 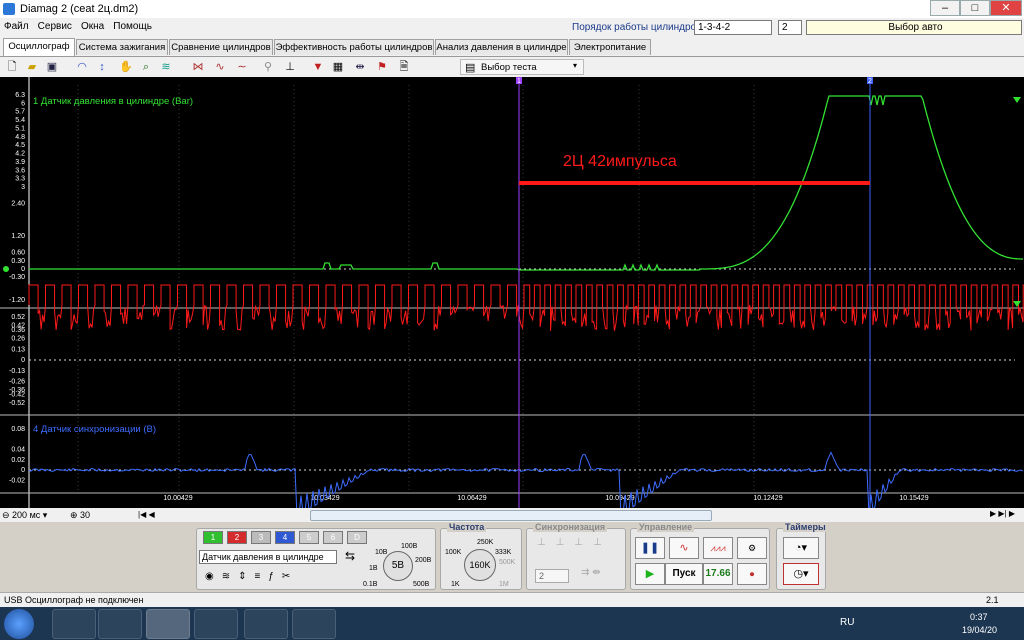 What do you see at coordinates (309, 537) in the screenshot?
I see `channel-5-button: 5` at bounding box center [309, 537].